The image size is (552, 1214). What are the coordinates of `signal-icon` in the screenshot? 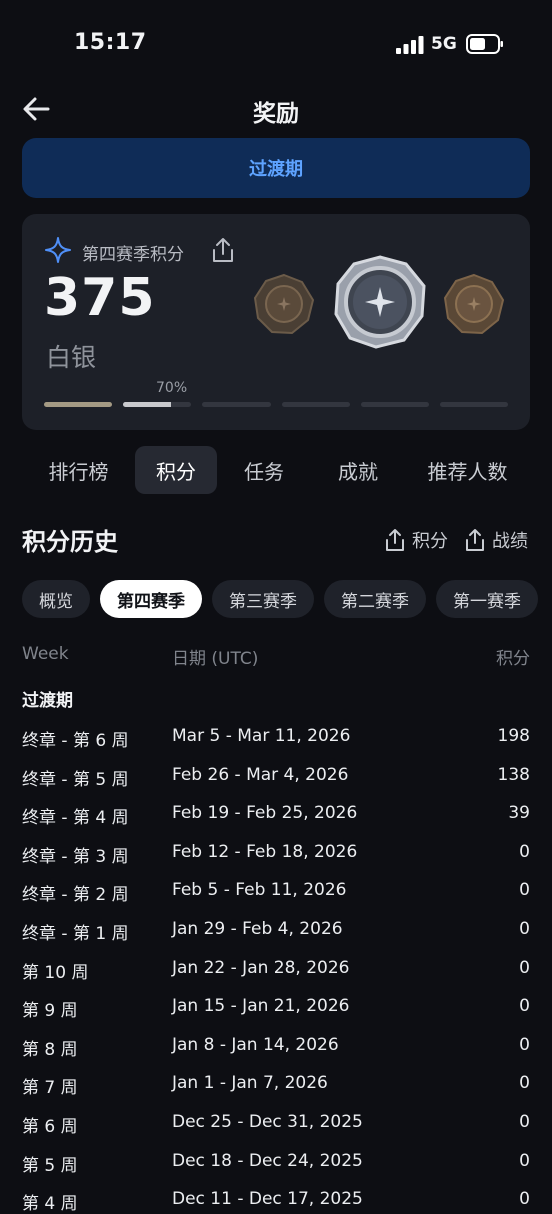 It's located at (410, 45).